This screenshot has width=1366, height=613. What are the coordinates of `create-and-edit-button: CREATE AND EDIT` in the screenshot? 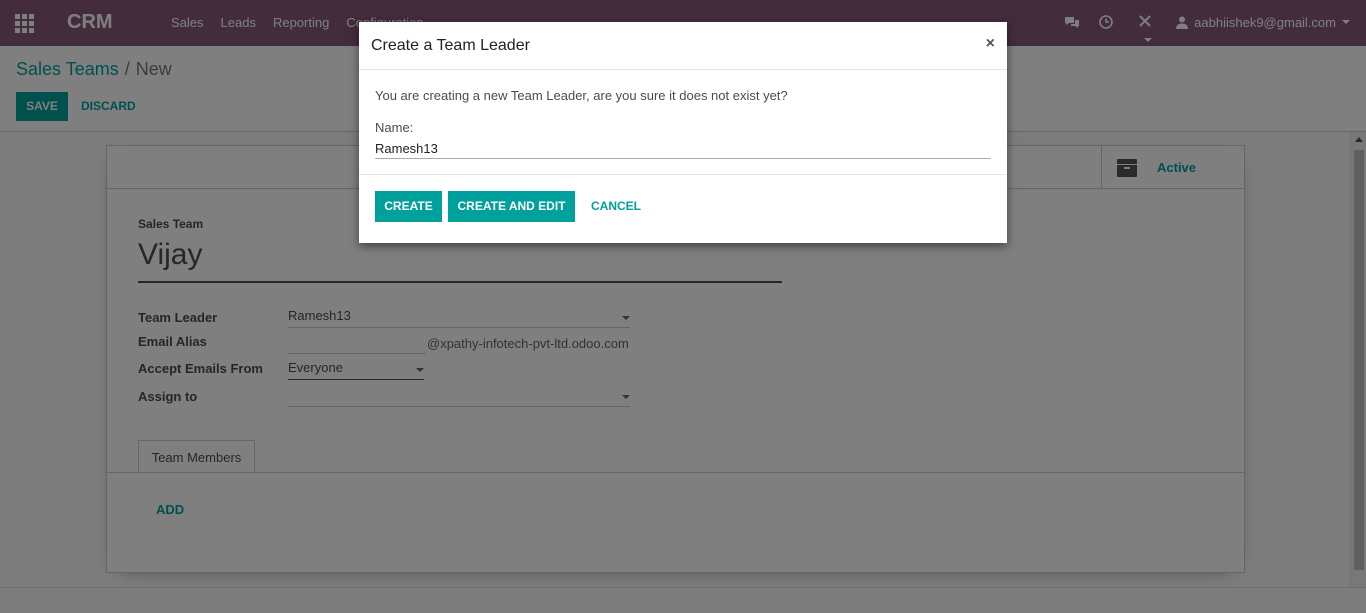 It's located at (511, 206).